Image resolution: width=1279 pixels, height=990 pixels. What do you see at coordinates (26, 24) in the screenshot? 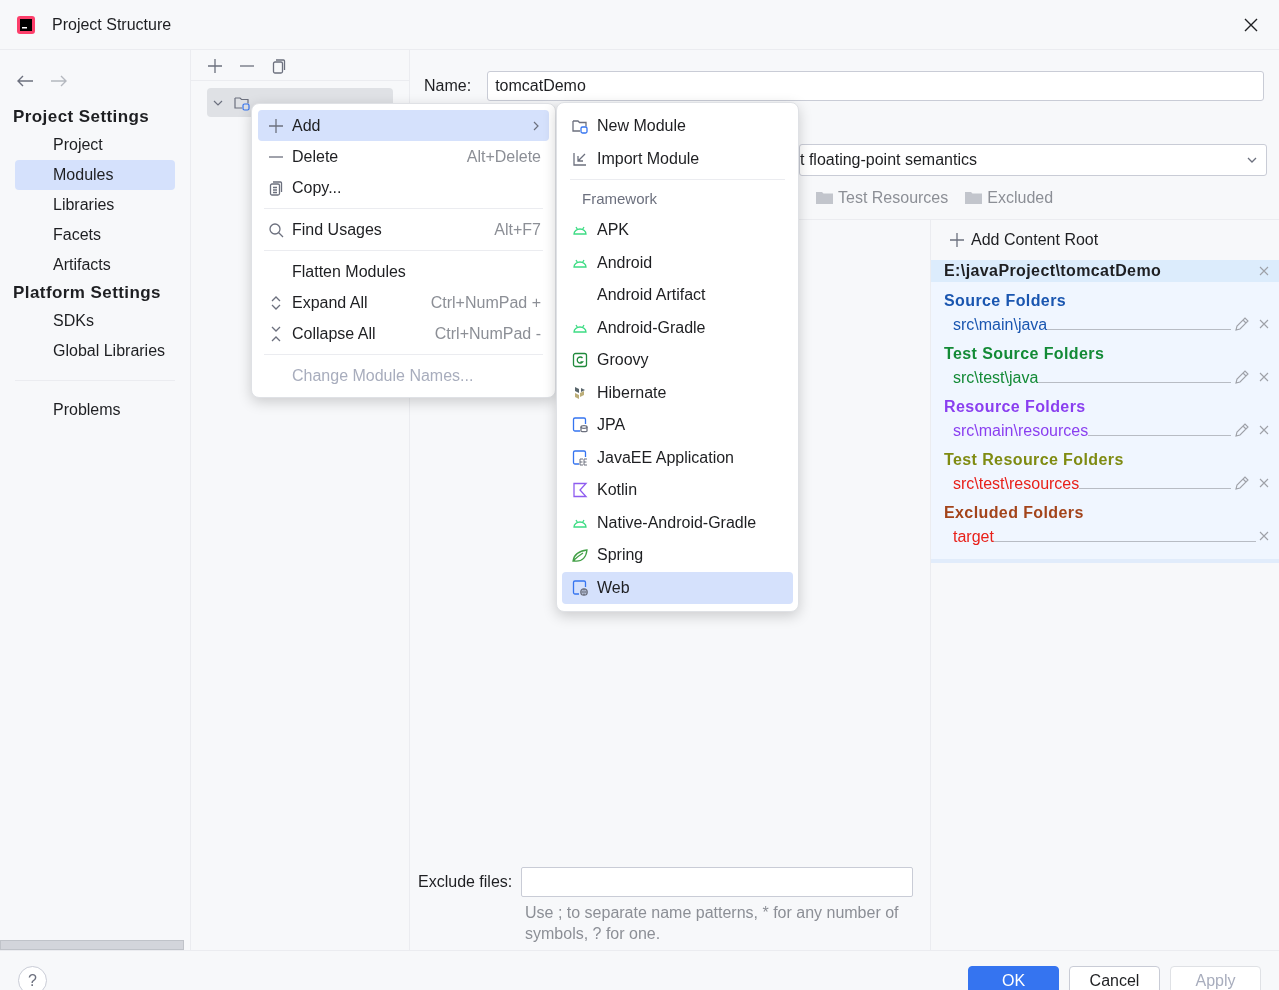
I see `app-logo-icon` at bounding box center [26, 24].